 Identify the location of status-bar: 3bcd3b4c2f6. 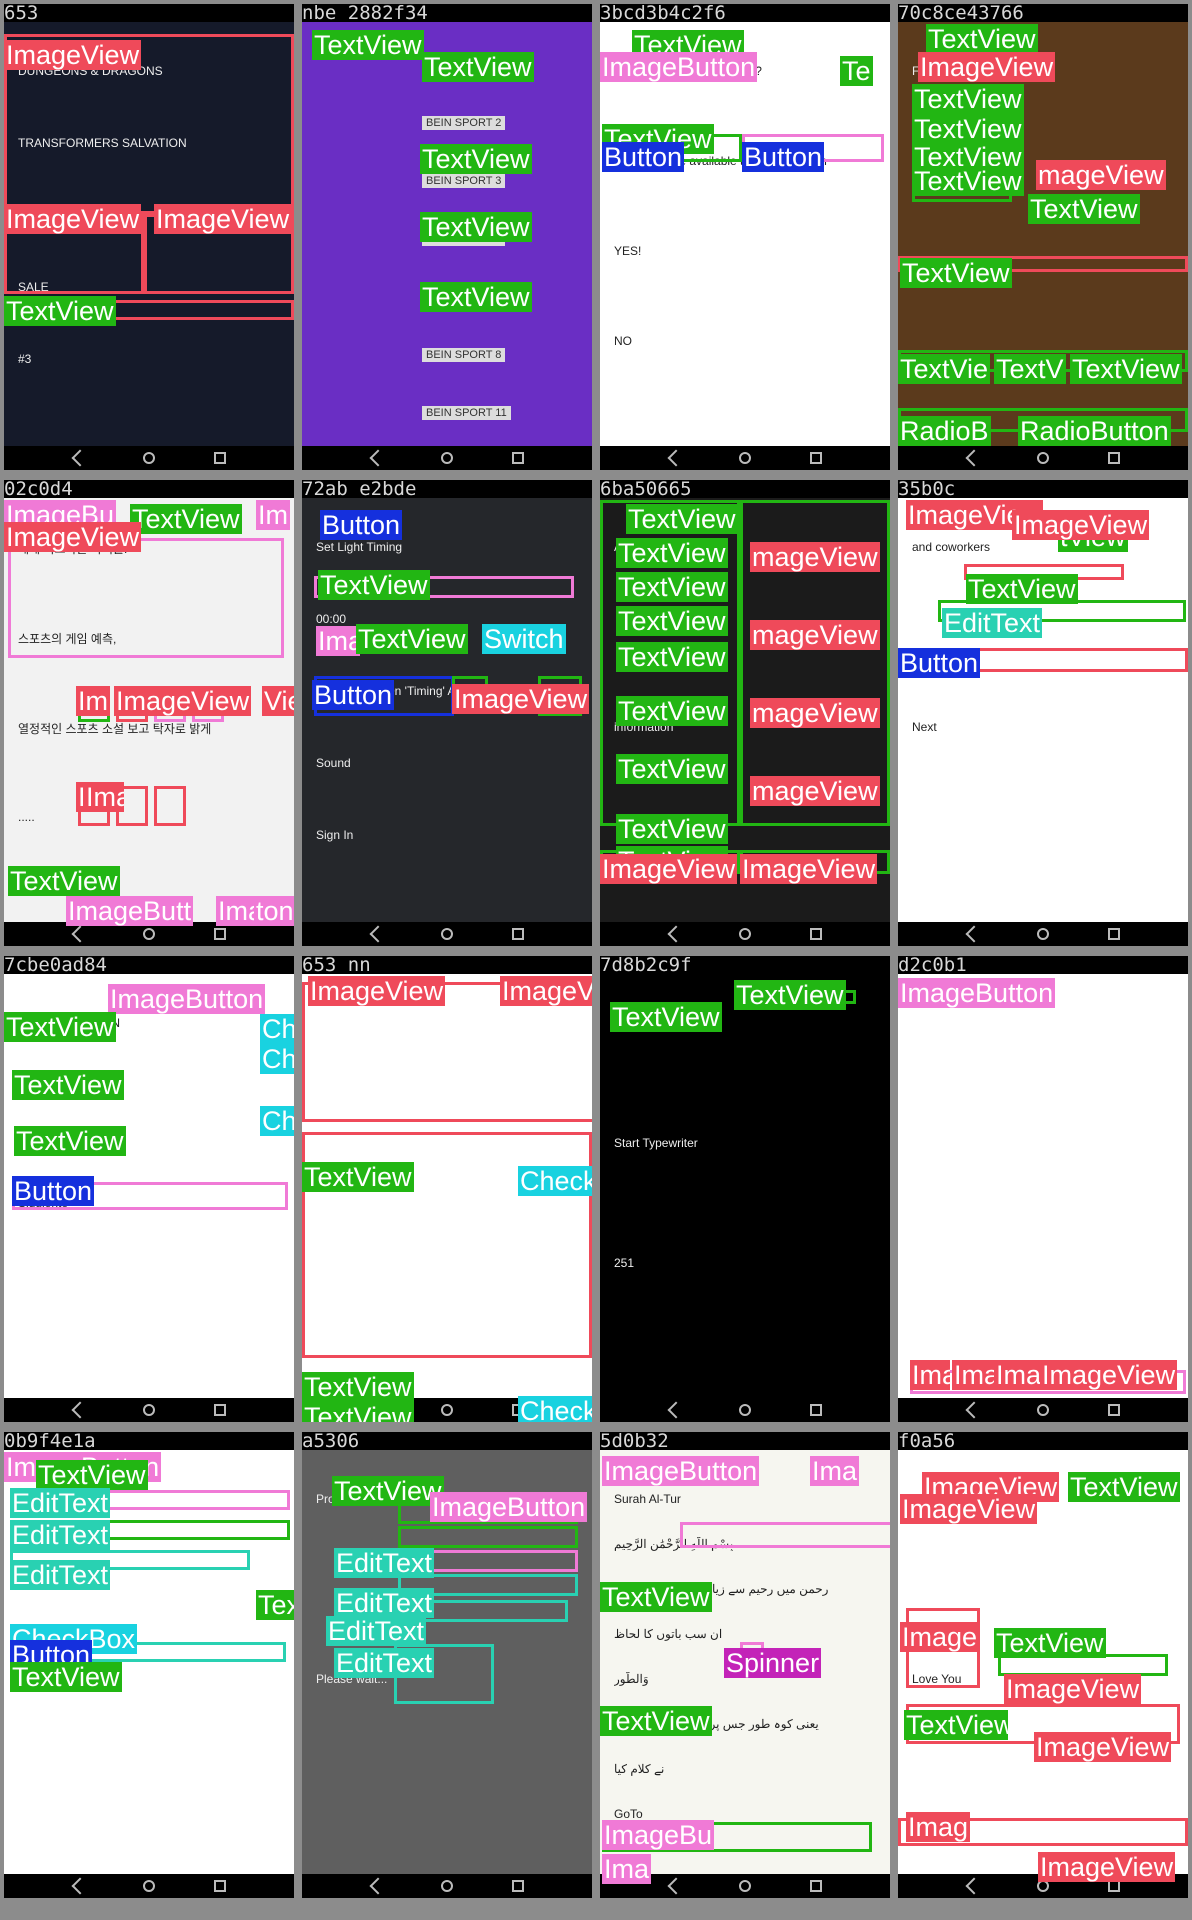
(745, 13).